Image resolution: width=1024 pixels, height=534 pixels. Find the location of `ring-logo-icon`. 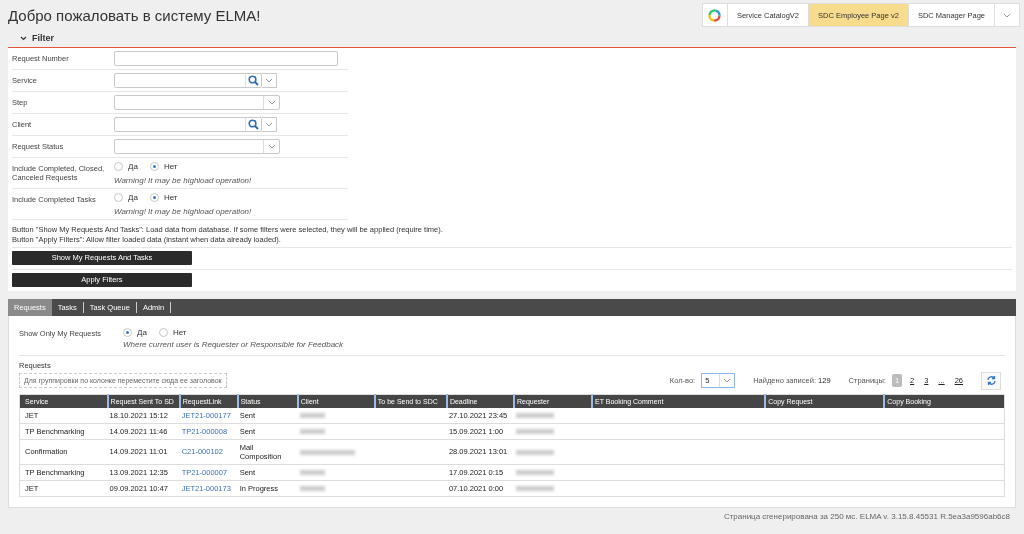

ring-logo-icon is located at coordinates (715, 15).